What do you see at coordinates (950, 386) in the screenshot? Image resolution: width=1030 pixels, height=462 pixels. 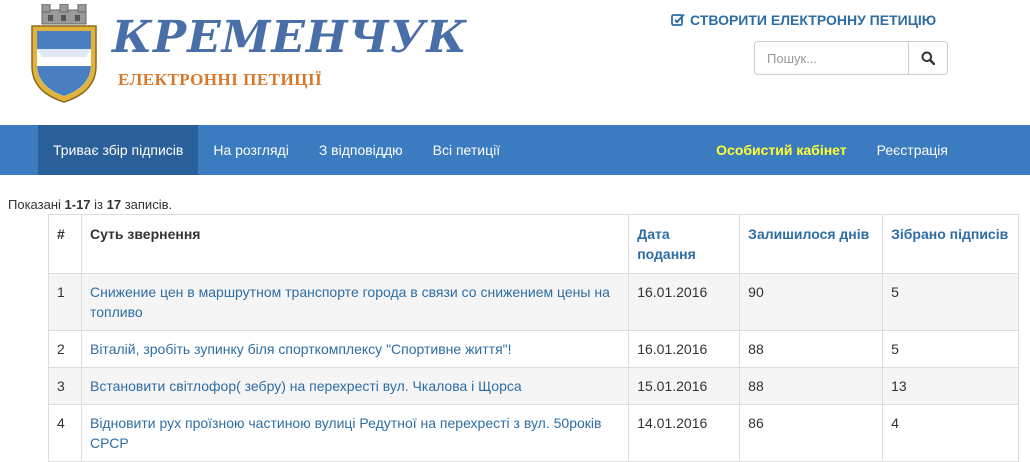 I see `row-signatures: 13` at bounding box center [950, 386].